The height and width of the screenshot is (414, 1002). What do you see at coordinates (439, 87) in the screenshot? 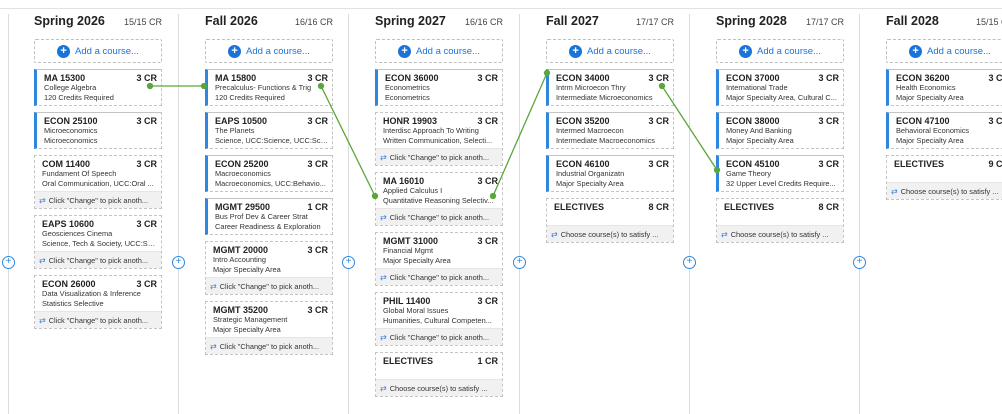
I see `course-card-econ-36000: ECON 36000 3 CR Econometrics Econometrics` at bounding box center [439, 87].